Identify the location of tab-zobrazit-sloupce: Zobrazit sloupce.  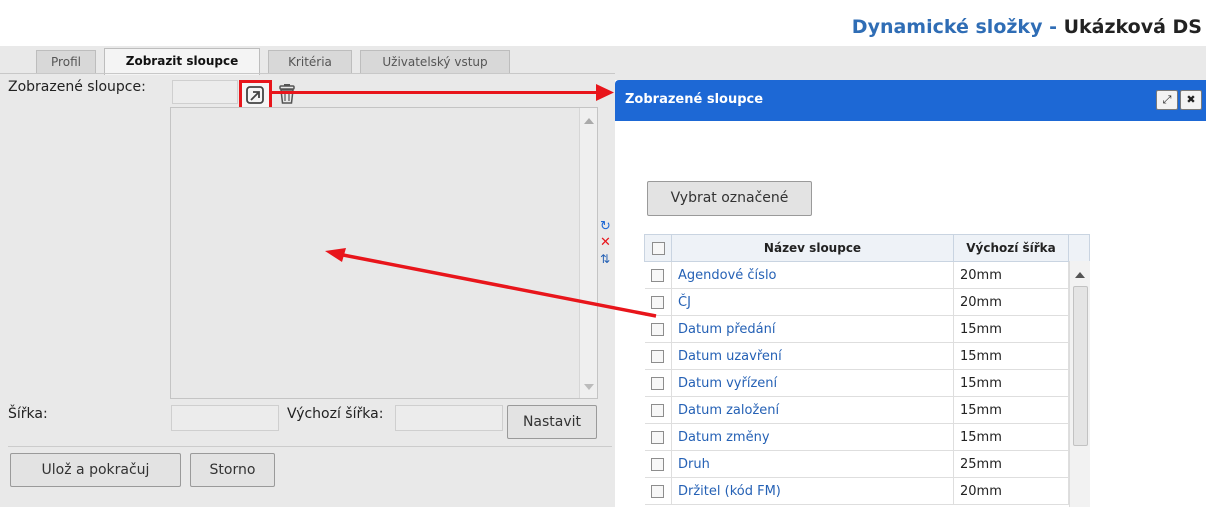
(182, 61).